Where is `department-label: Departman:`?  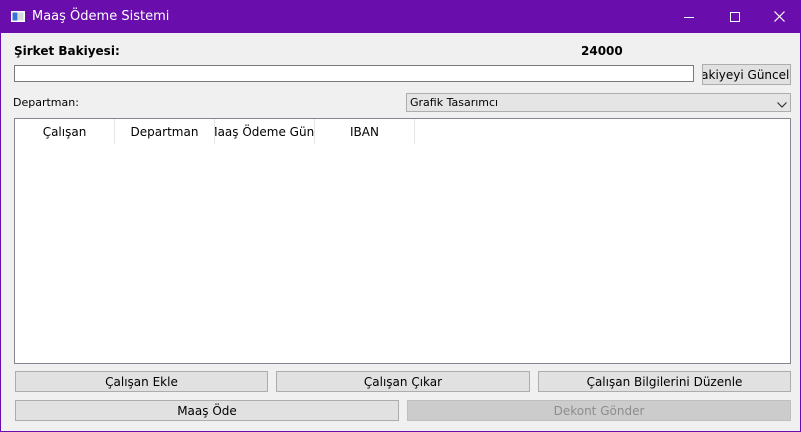 department-label: Departman: is located at coordinates (46, 102).